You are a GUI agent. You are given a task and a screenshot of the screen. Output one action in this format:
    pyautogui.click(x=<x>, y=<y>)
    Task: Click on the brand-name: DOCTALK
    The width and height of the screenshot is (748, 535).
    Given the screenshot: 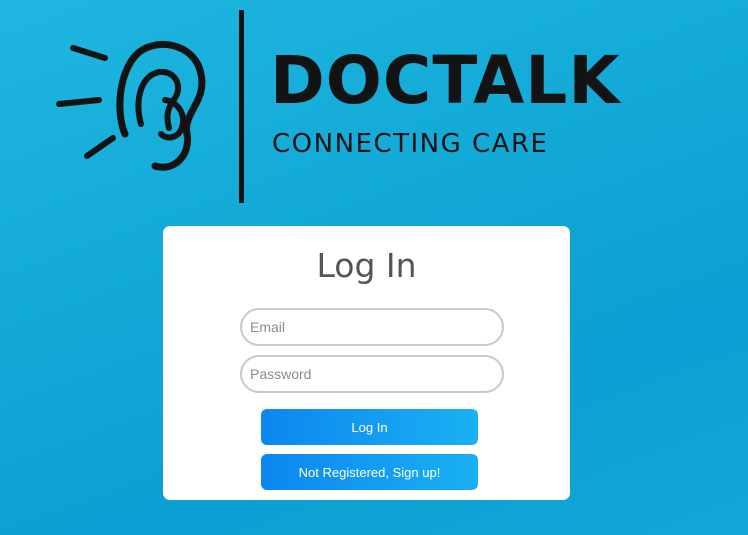 What is the action you would take?
    pyautogui.click(x=445, y=80)
    